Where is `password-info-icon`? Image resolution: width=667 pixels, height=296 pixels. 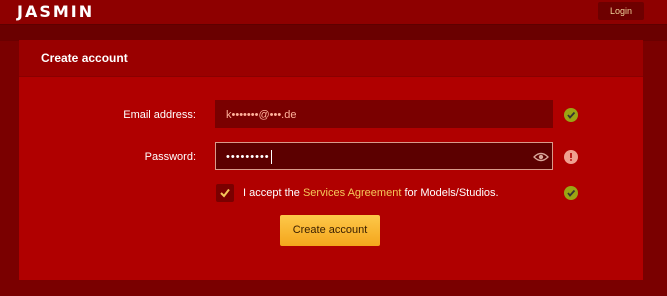
password-info-icon is located at coordinates (571, 157).